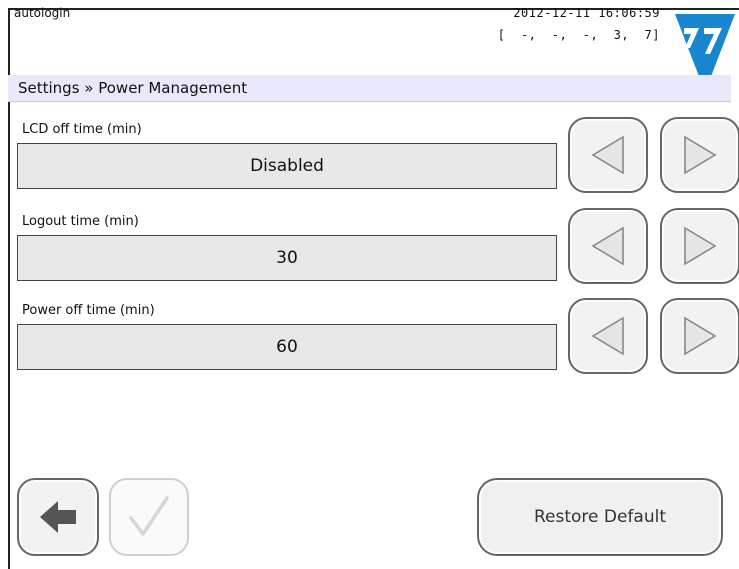 The width and height of the screenshot is (739, 569). Describe the element at coordinates (287, 258) in the screenshot. I see `logout-time-value: 30` at that location.